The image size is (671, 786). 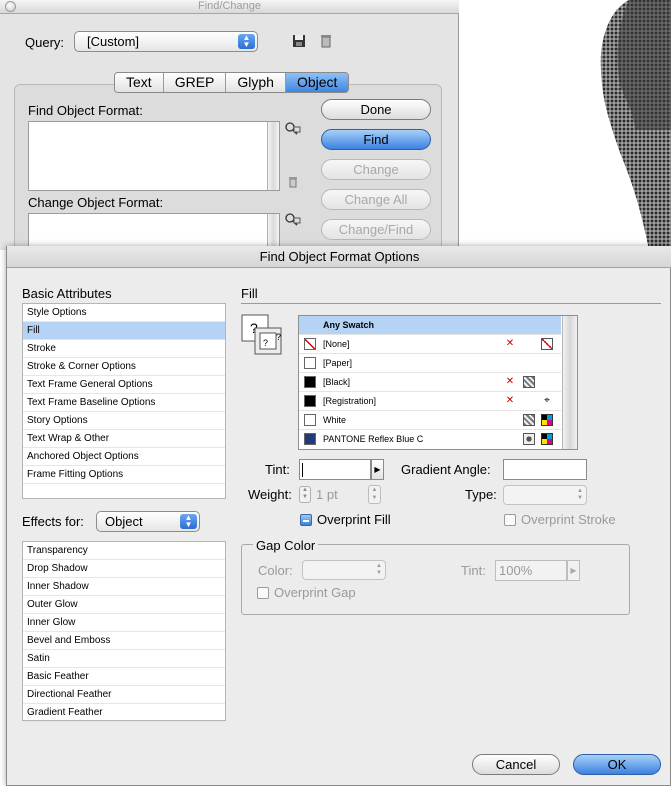 What do you see at coordinates (113, 41) in the screenshot?
I see `query-value: [Custom]` at bounding box center [113, 41].